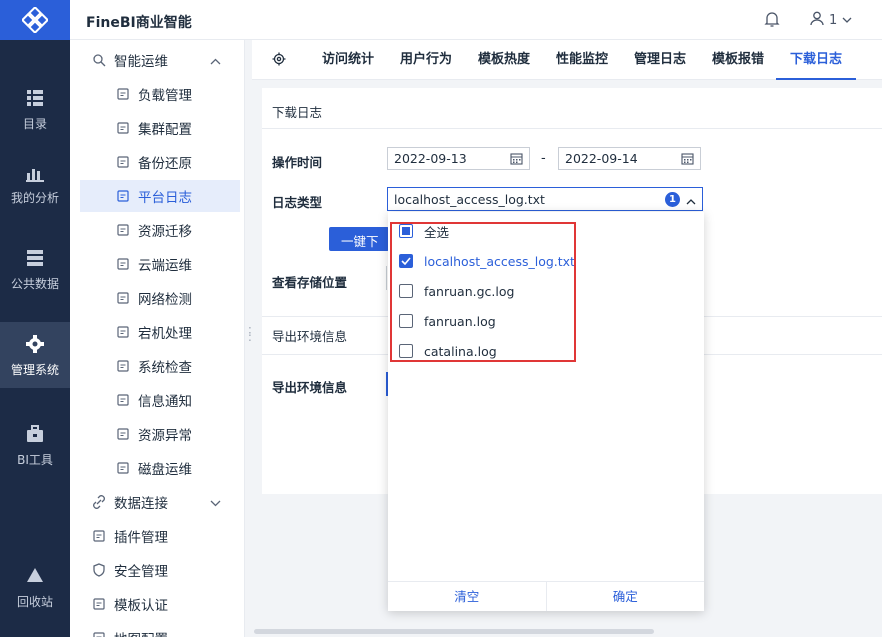  Describe the element at coordinates (454, 631) in the screenshot. I see `horizontal-scrollbar` at that location.